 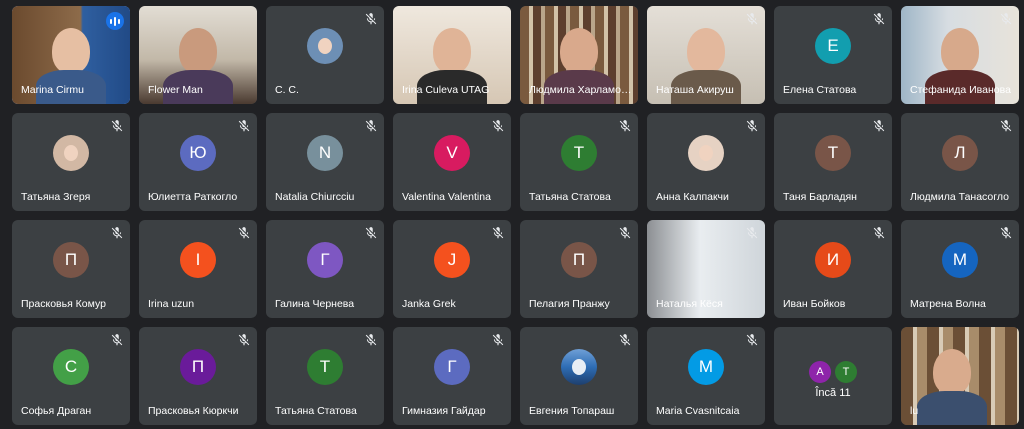 I want to click on initial-avatar: И, so click(x=833, y=260).